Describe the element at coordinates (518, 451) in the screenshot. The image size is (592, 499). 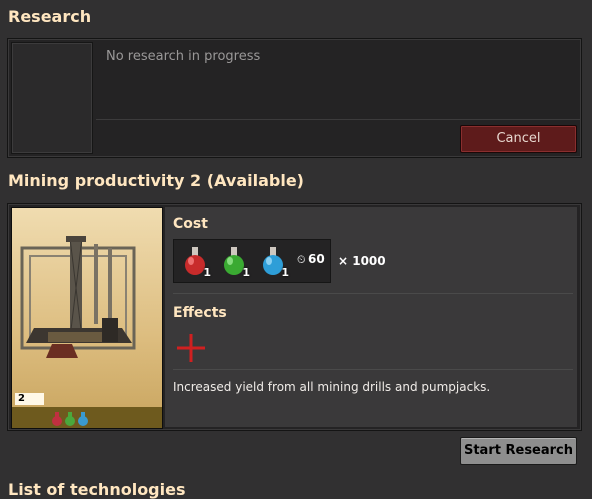
I see `start-research-button: Start Research` at that location.